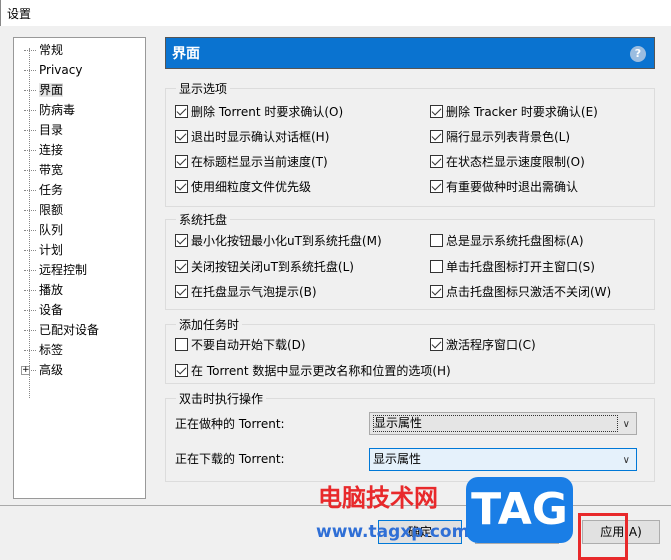 The image size is (671, 560). What do you see at coordinates (51, 130) in the screenshot?
I see `sidebar-item-label: 目录` at bounding box center [51, 130].